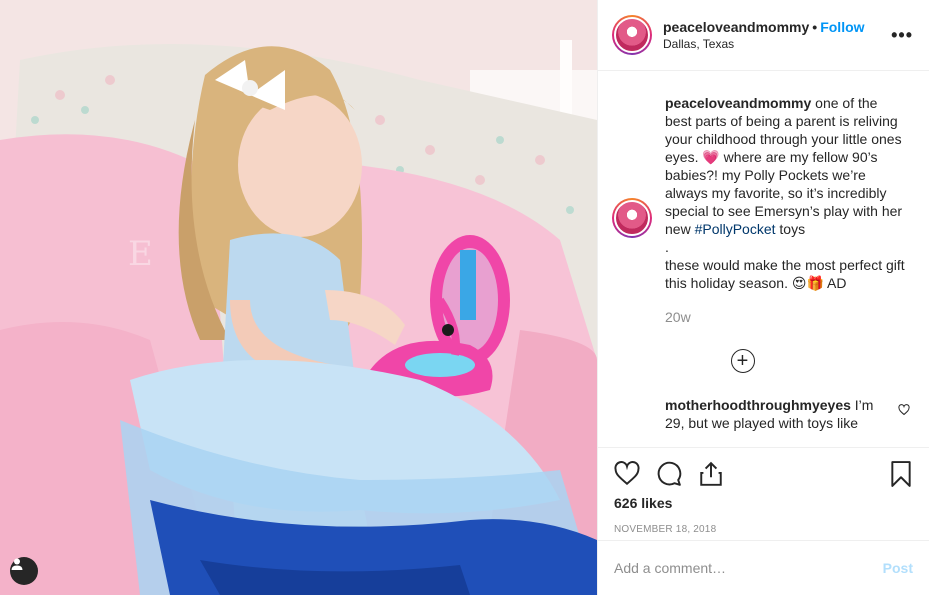  I want to click on author-info: peaceloveandmommy • Follow Dallas, Texas, so click(777, 35).